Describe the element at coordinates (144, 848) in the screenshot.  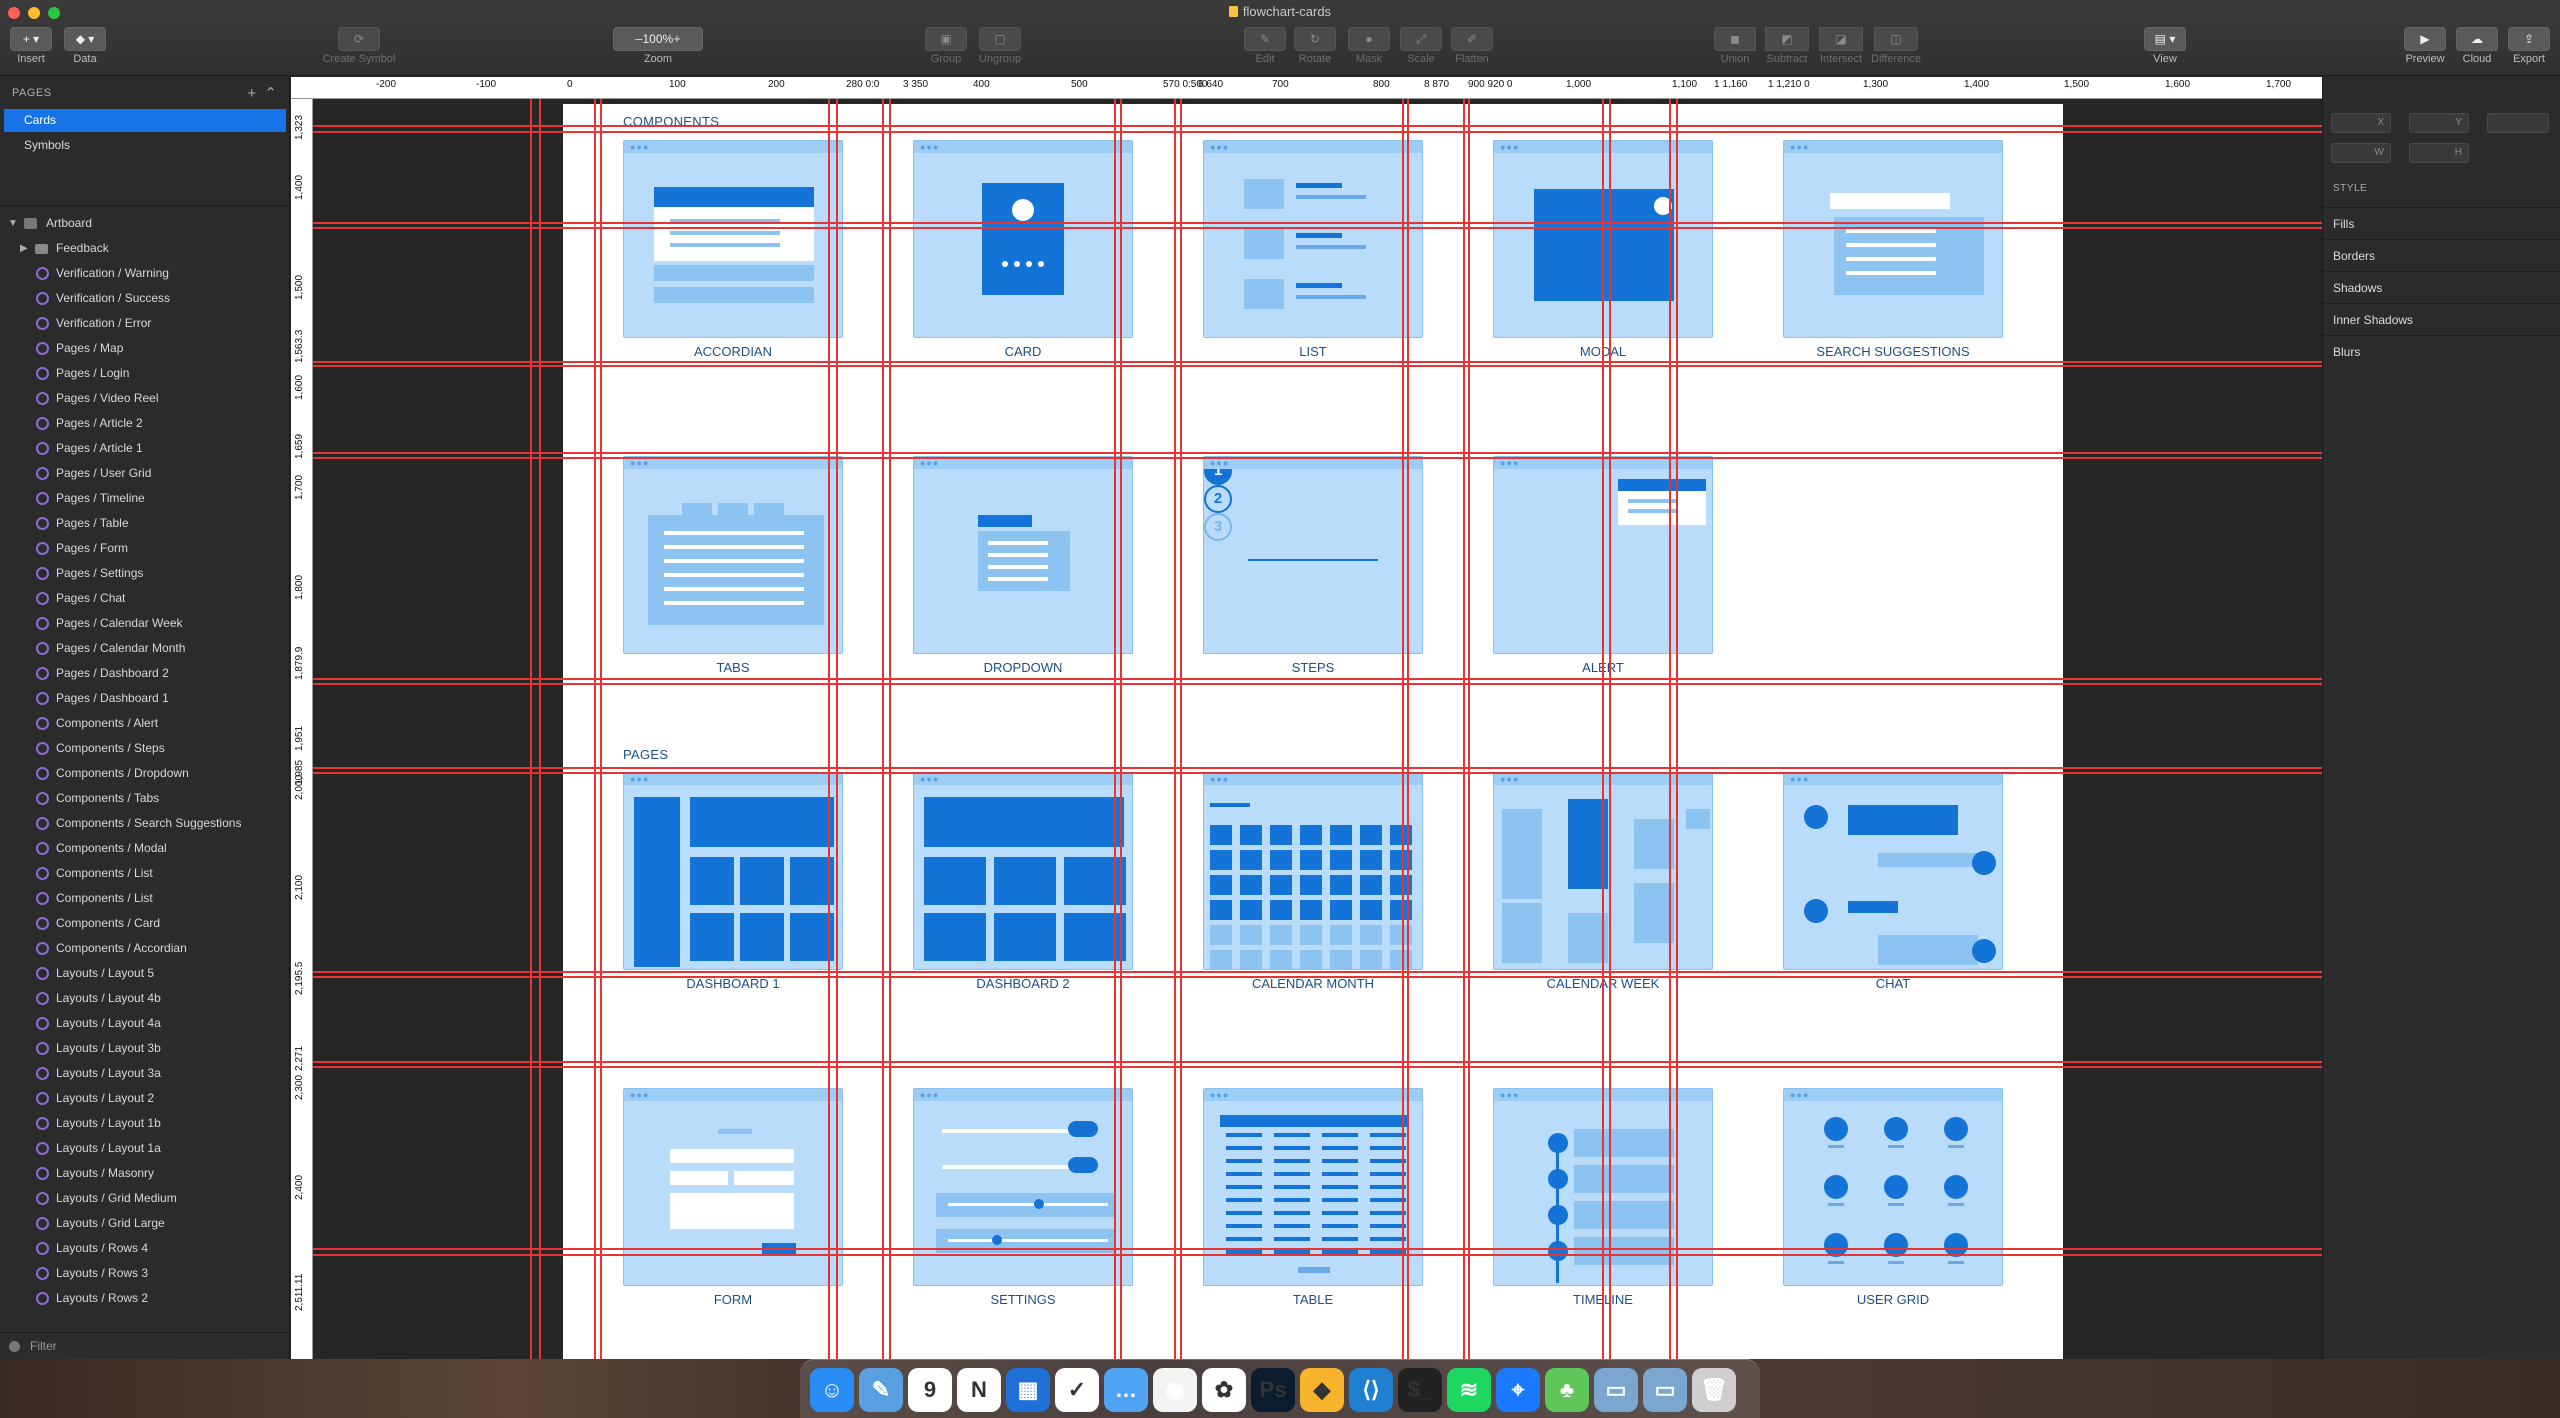
I see `layer-item: Components / Modal` at that location.